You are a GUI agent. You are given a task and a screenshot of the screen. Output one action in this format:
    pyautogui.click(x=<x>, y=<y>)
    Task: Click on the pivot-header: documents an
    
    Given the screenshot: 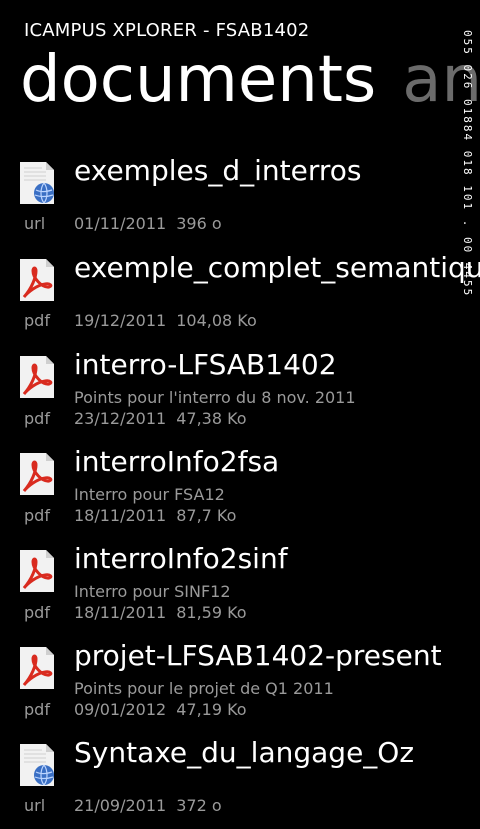 What is the action you would take?
    pyautogui.click(x=250, y=80)
    